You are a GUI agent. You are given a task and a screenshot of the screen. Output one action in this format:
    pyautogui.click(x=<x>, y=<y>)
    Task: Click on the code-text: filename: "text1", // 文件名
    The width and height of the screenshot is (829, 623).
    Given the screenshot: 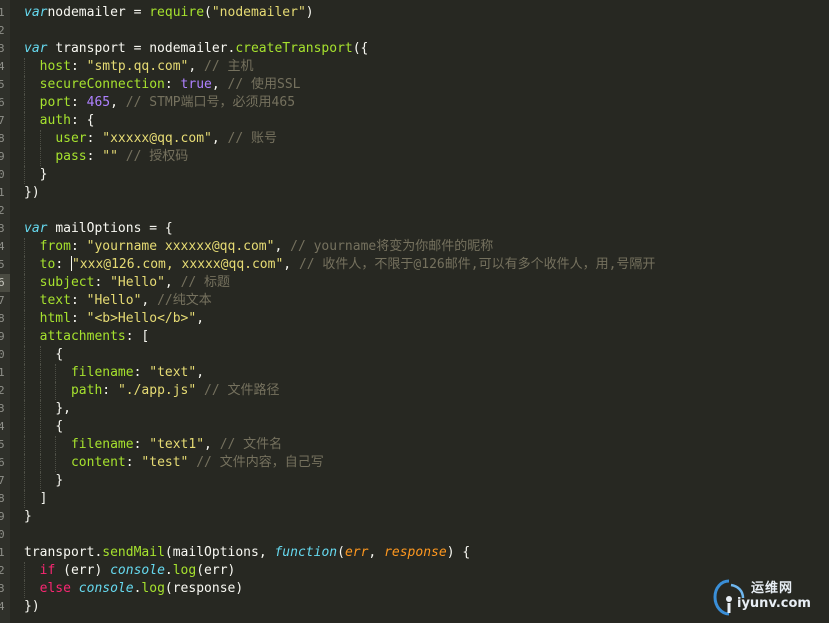 What is the action you would take?
    pyautogui.click(x=176, y=445)
    